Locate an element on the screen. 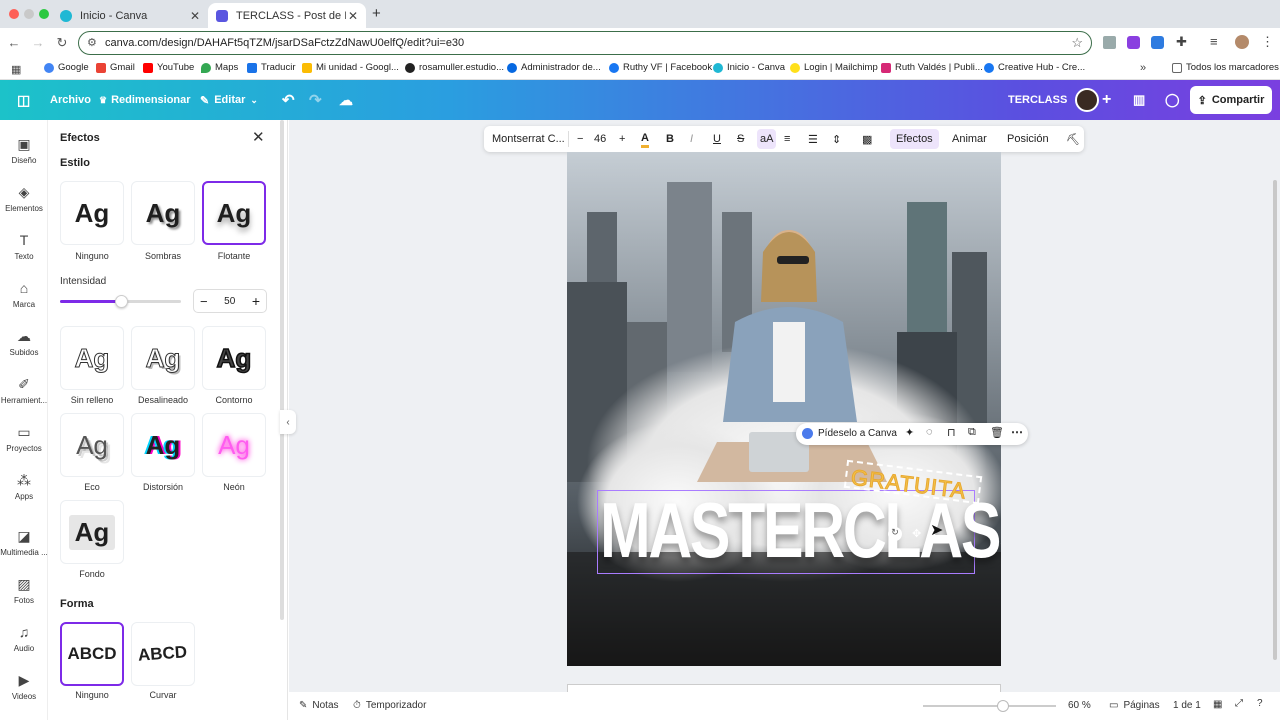  rail-item-audio: ♫ Audio is located at coordinates (24, 638).